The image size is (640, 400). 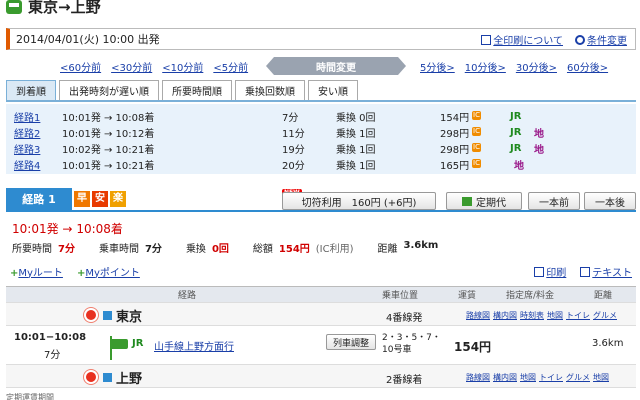 What do you see at coordinates (194, 345) in the screenshot?
I see `line-name-link: 山手線上野方面行` at bounding box center [194, 345].